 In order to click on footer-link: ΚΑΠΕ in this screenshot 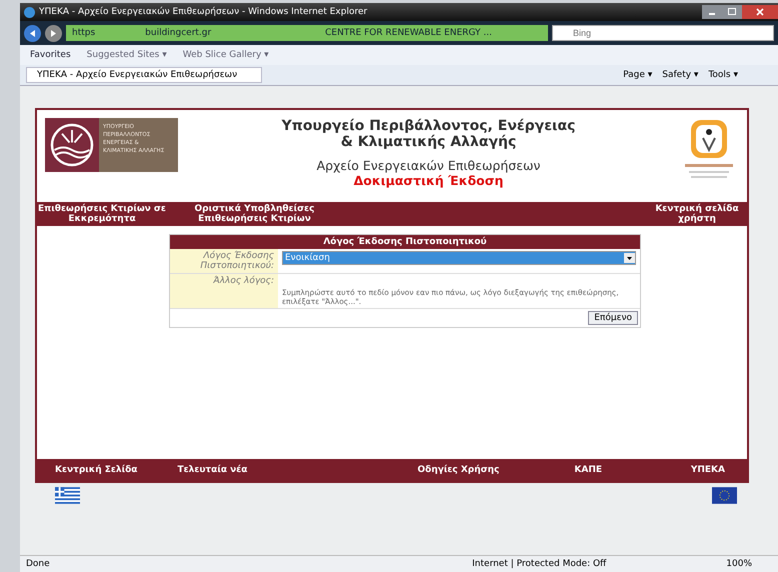, I will do `click(588, 470)`.